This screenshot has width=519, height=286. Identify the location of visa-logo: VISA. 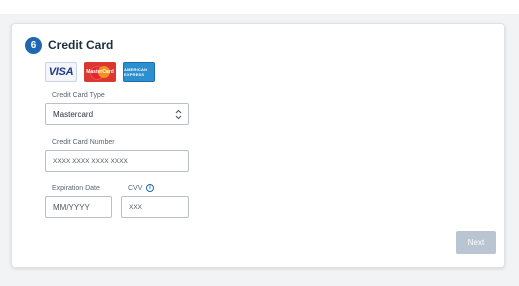
(61, 72).